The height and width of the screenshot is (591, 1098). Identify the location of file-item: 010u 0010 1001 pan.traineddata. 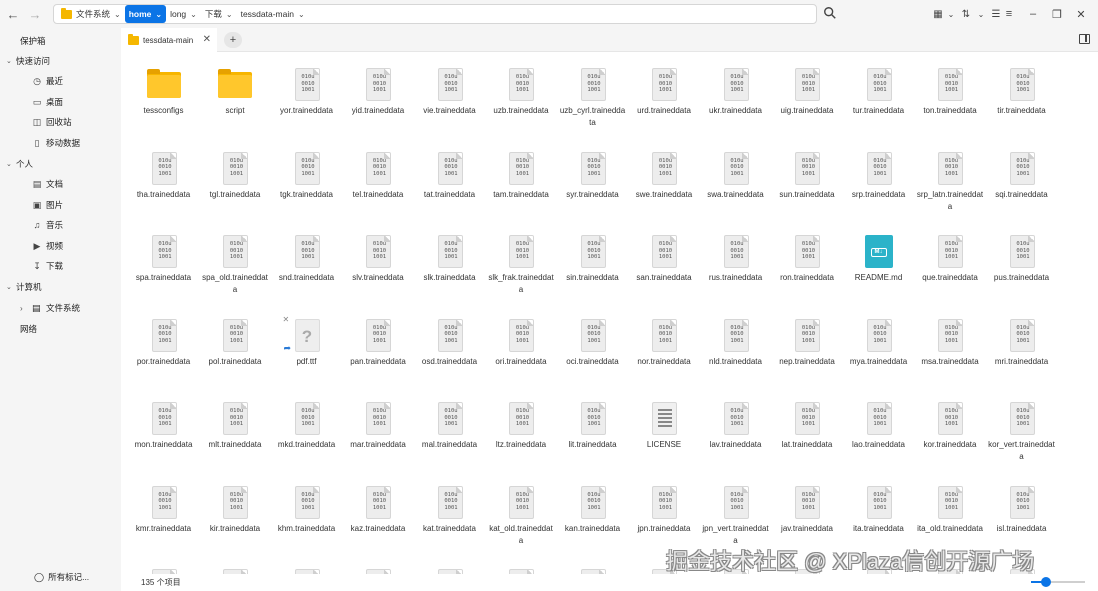
(378, 343).